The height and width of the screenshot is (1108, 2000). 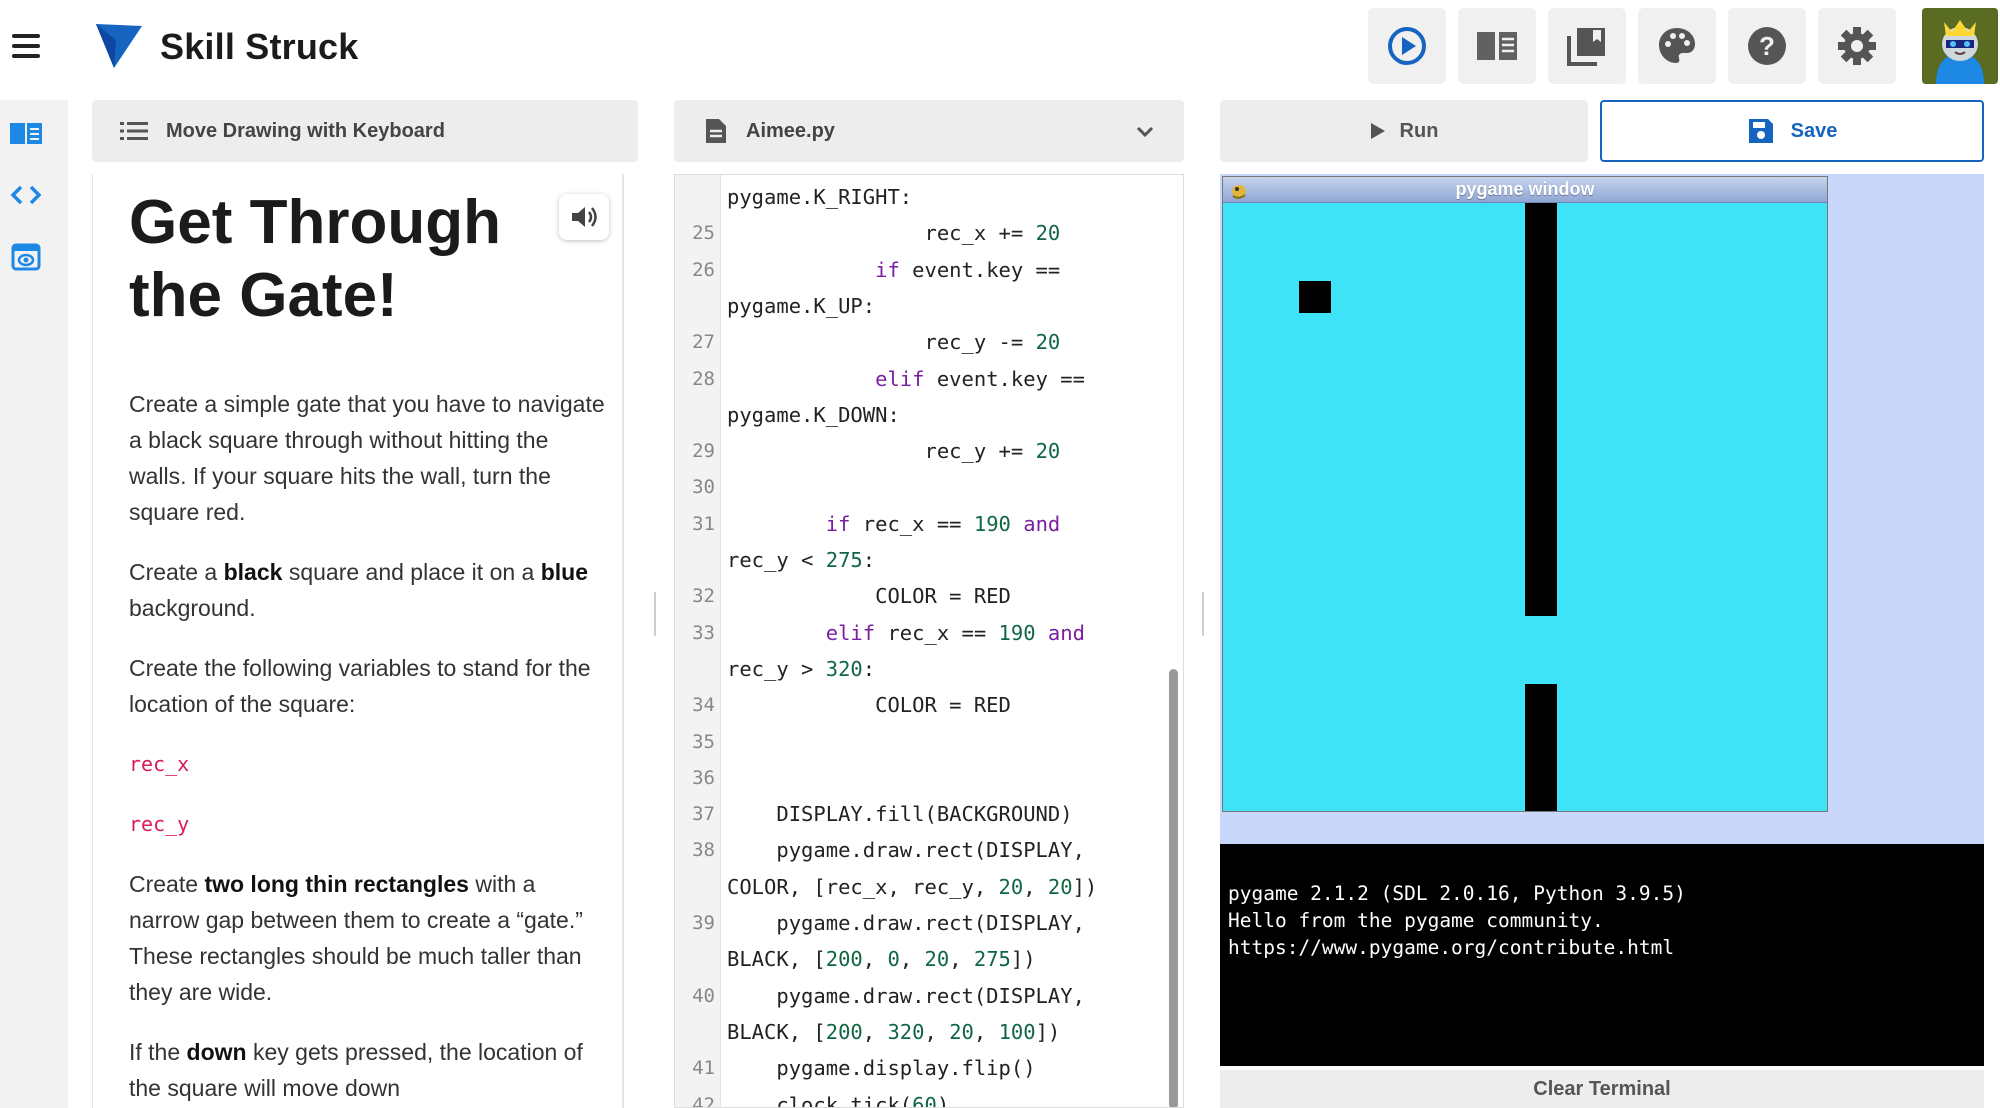 I want to click on palette-icon, so click(x=1677, y=45).